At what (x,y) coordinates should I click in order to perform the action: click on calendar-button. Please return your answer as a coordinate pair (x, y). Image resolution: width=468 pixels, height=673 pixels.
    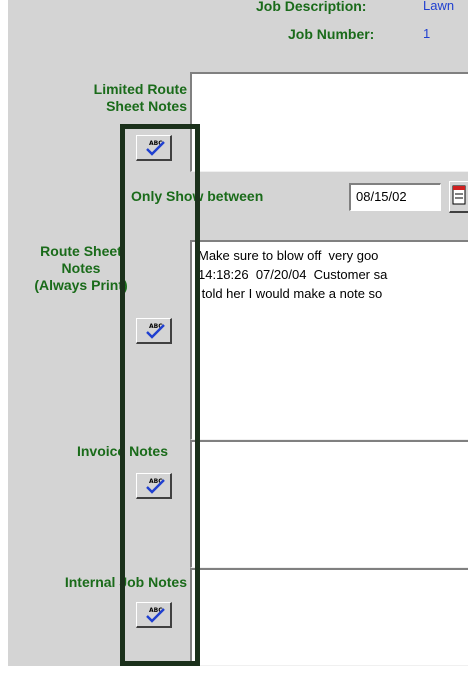
    Looking at the image, I should click on (458, 197).